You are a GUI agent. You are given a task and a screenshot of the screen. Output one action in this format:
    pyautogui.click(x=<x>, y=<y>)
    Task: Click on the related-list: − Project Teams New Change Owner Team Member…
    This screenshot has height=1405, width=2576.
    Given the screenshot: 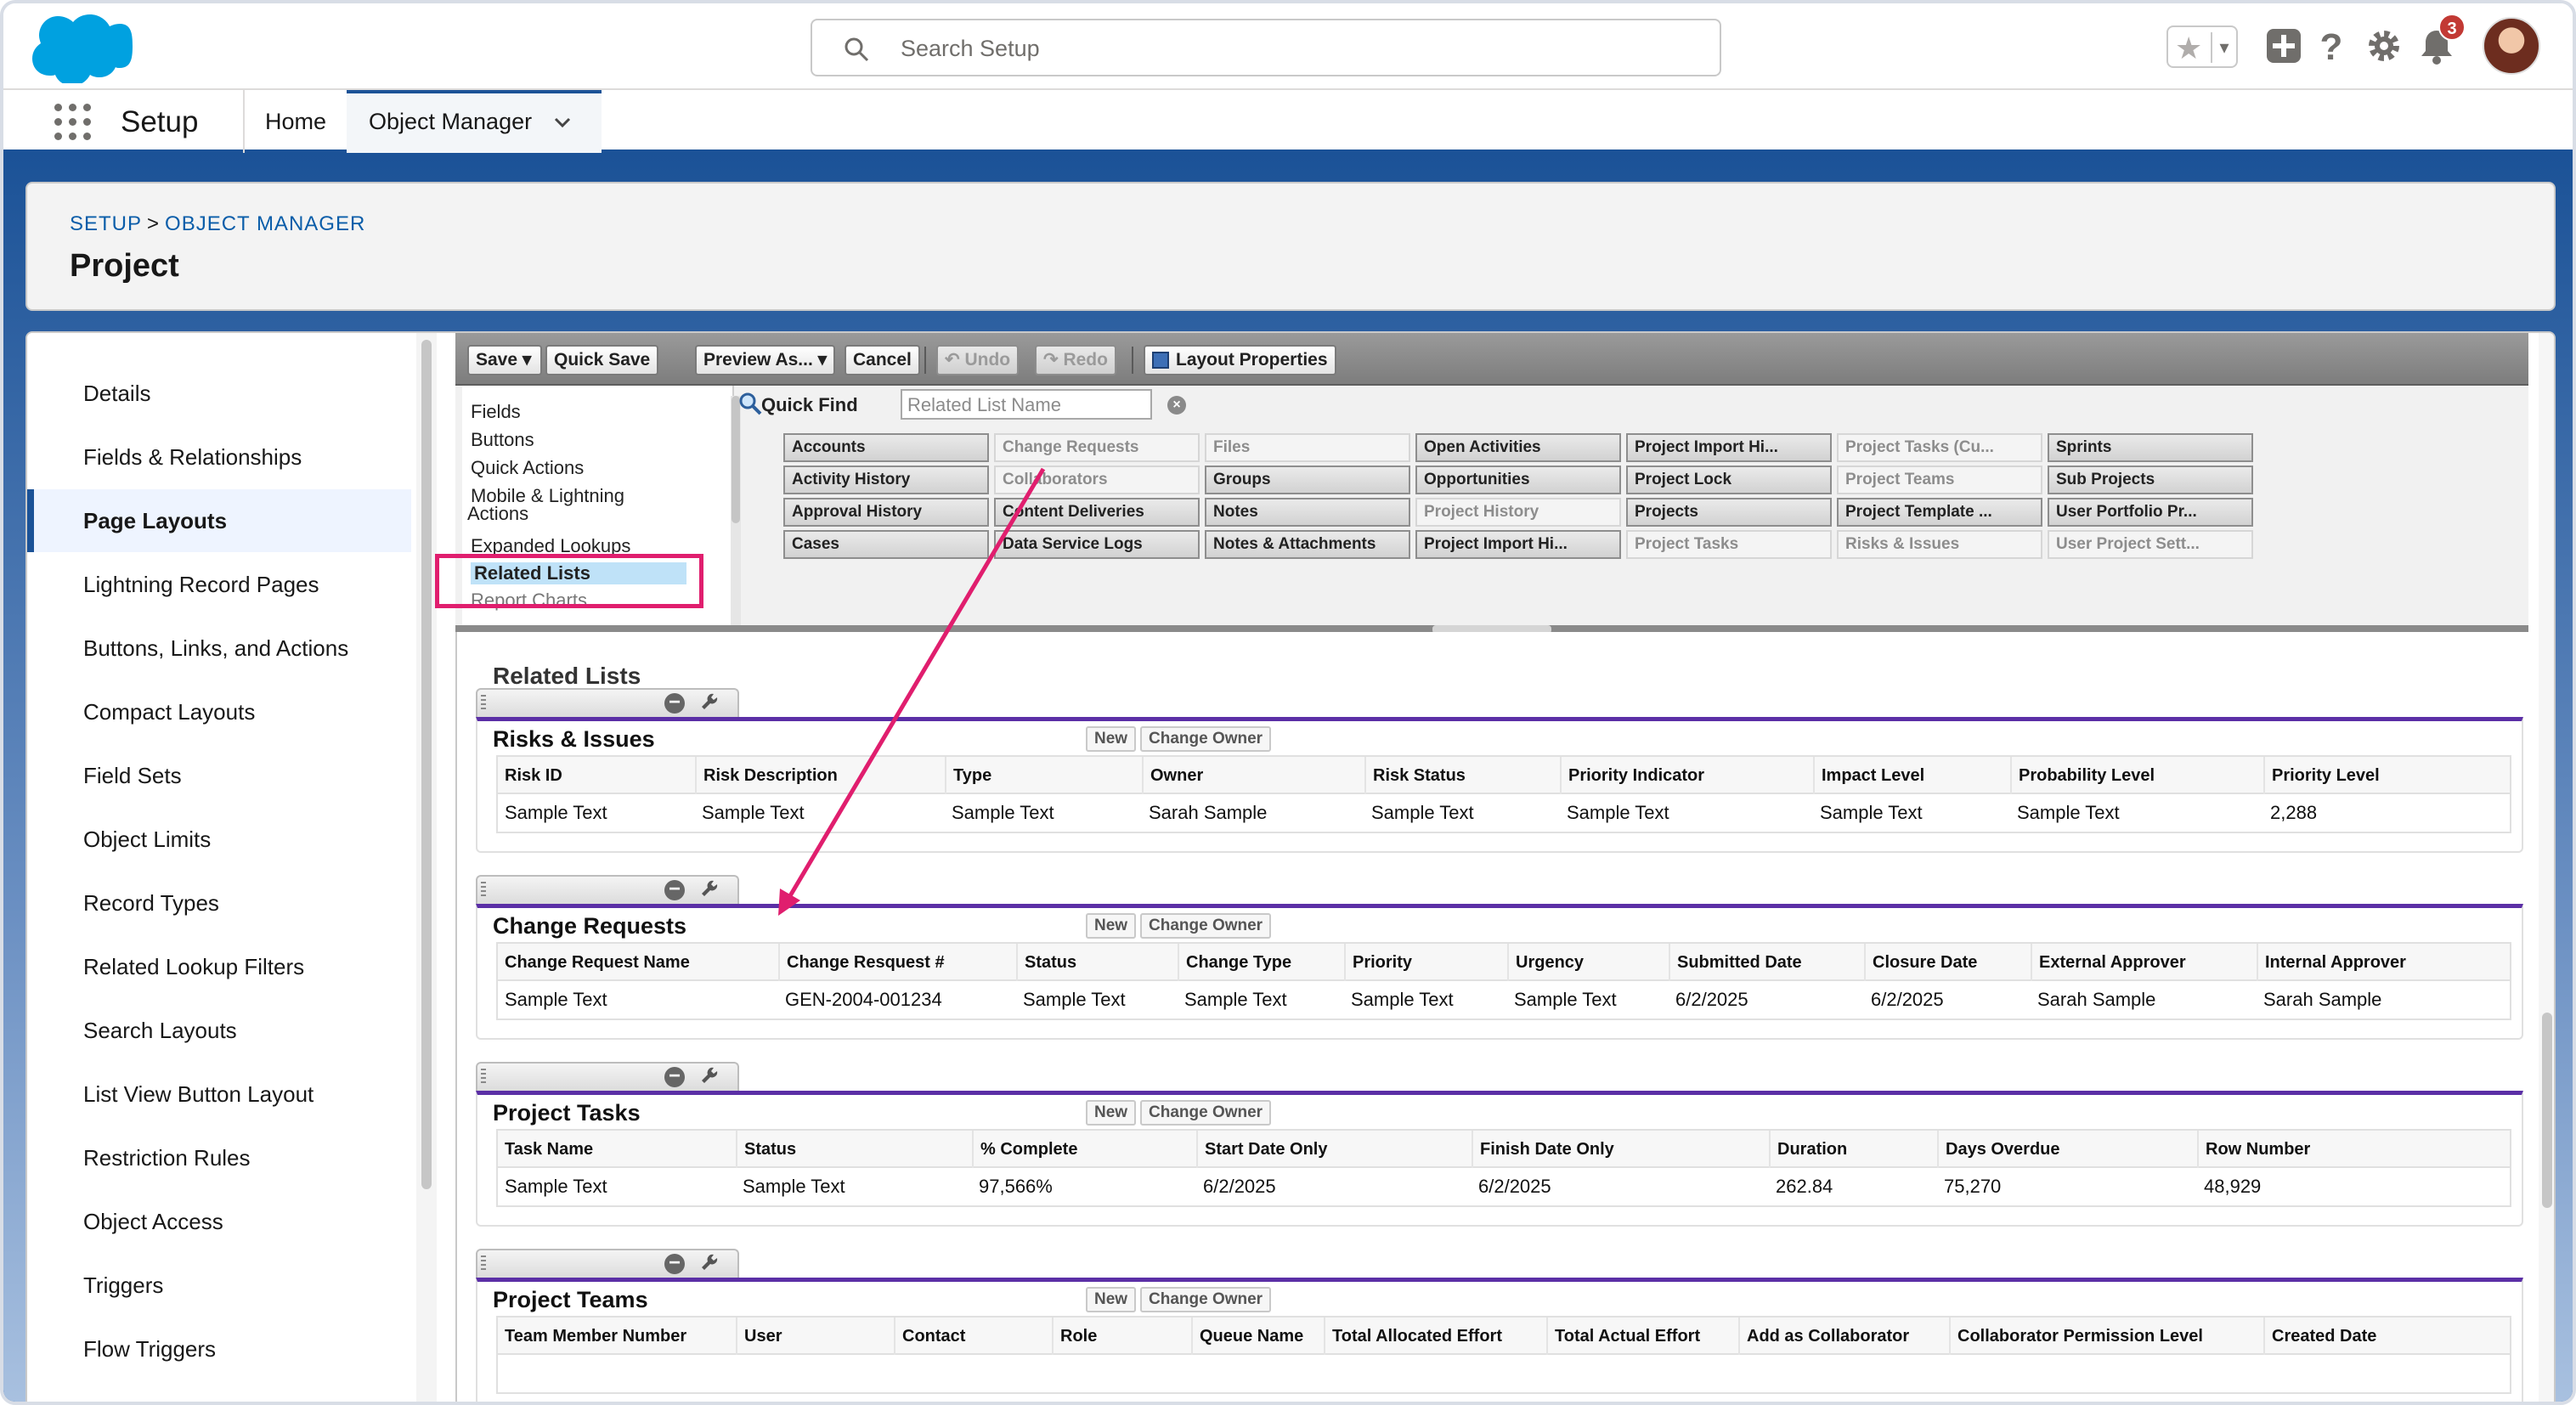 What is the action you would take?
    pyautogui.click(x=1499, y=1325)
    